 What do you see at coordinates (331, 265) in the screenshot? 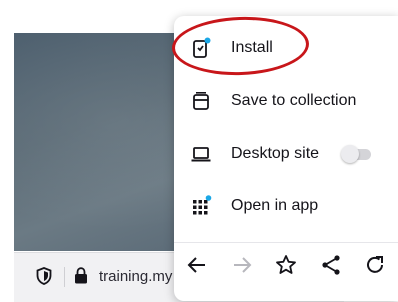
I see `share-icon` at bounding box center [331, 265].